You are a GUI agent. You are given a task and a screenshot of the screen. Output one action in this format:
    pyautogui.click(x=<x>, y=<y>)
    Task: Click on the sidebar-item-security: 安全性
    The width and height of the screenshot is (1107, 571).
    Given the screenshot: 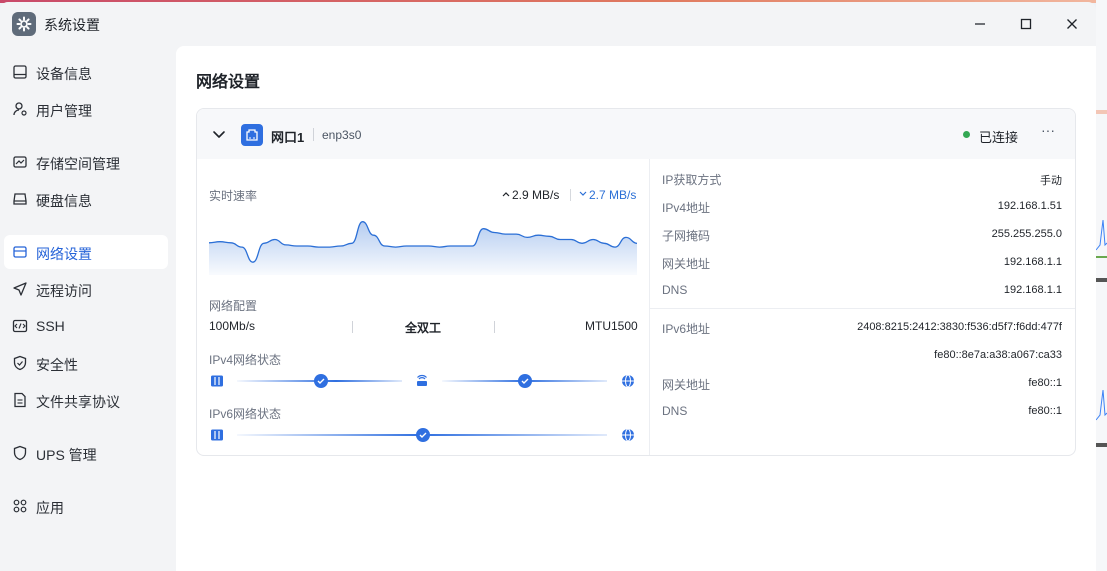 What is the action you would take?
    pyautogui.click(x=86, y=363)
    